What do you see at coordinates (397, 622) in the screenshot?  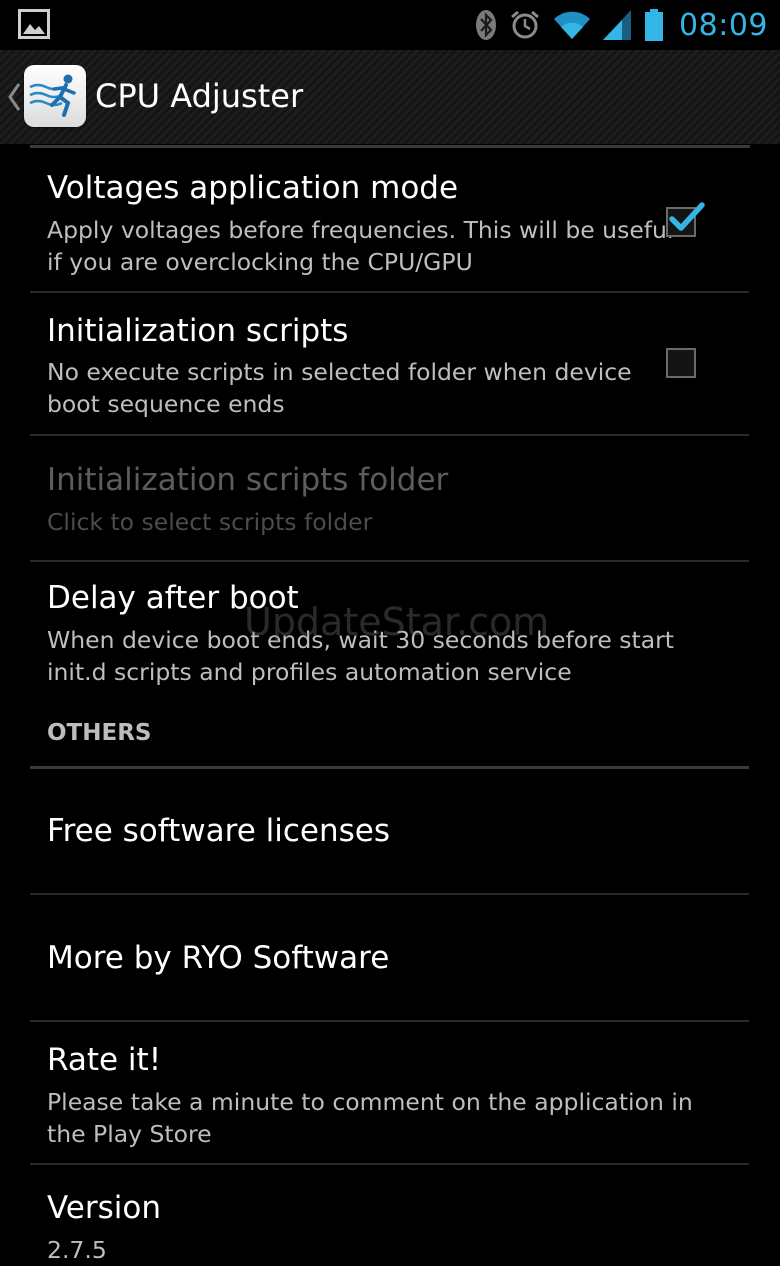 I see `watermark: UpdateStar.com` at bounding box center [397, 622].